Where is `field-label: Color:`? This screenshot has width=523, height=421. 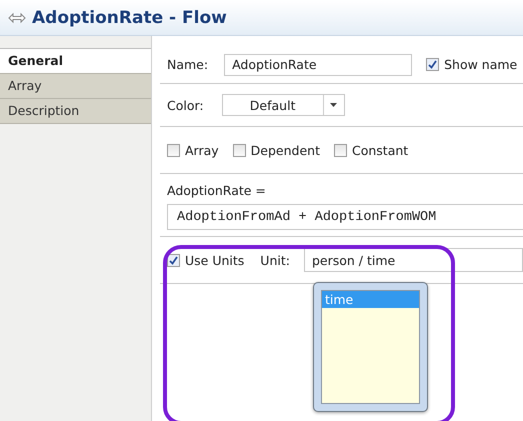
field-label: Color: is located at coordinates (185, 105).